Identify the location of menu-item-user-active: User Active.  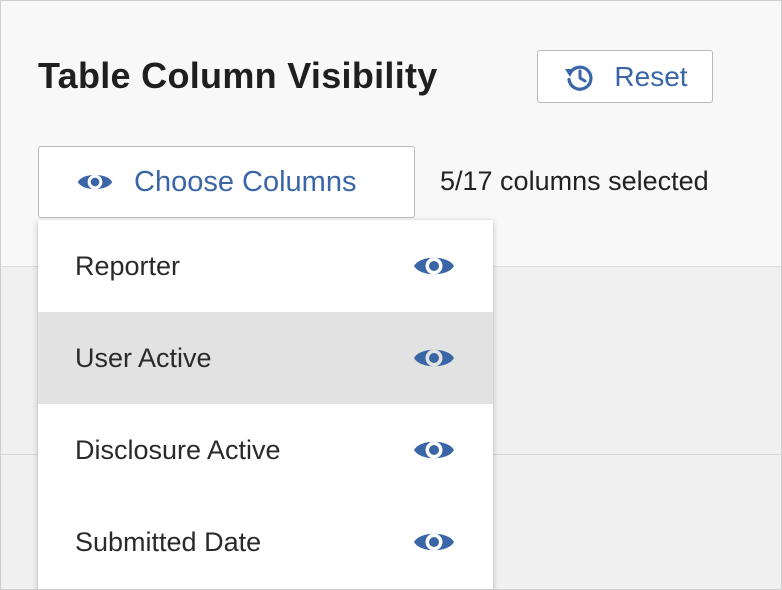
(265, 358).